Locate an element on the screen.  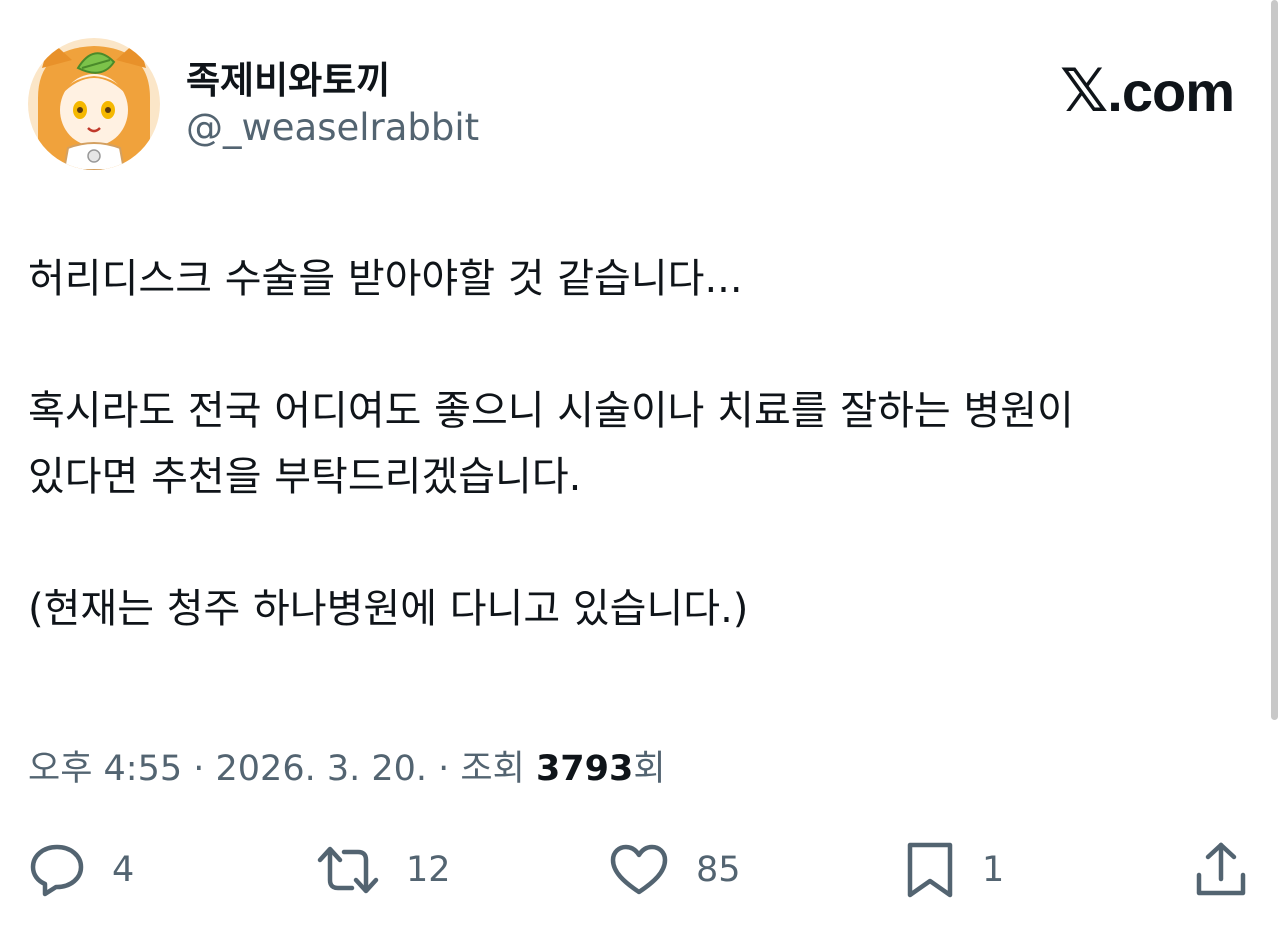
like-button: 85 is located at coordinates (674, 870).